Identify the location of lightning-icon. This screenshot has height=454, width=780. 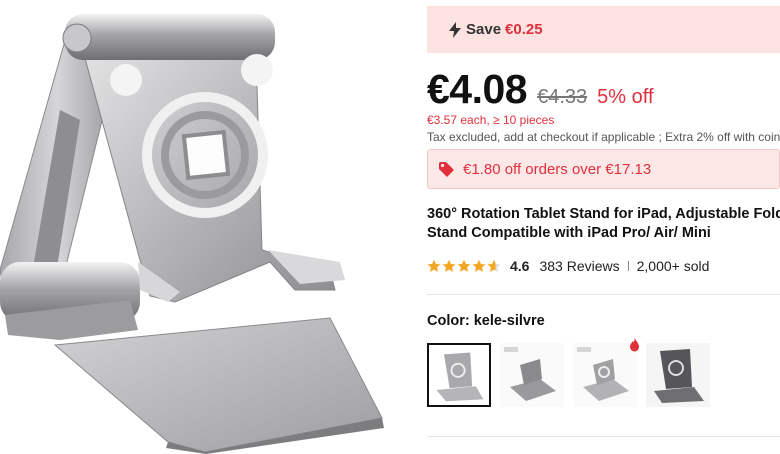
(455, 29).